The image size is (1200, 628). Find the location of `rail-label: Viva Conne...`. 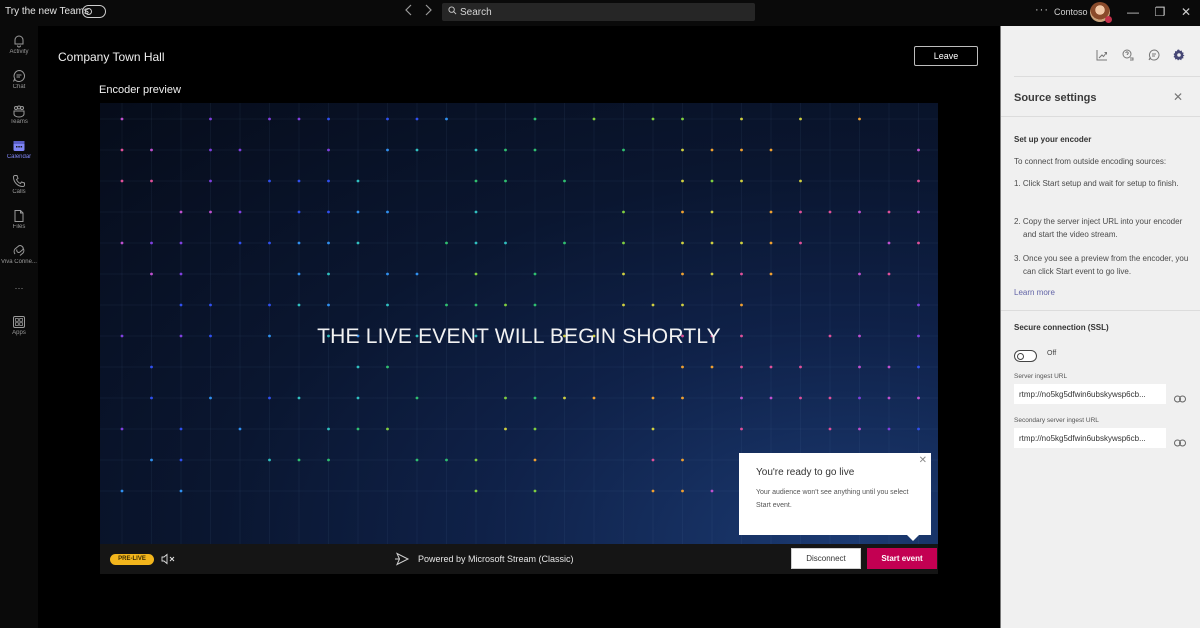

rail-label: Viva Conne... is located at coordinates (19, 262).